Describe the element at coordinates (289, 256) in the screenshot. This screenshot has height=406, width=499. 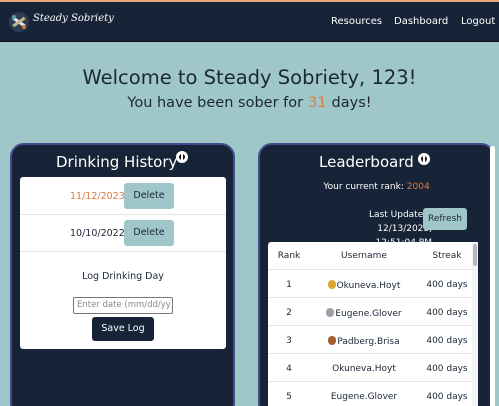
I see `column-header-rank: Rank` at that location.